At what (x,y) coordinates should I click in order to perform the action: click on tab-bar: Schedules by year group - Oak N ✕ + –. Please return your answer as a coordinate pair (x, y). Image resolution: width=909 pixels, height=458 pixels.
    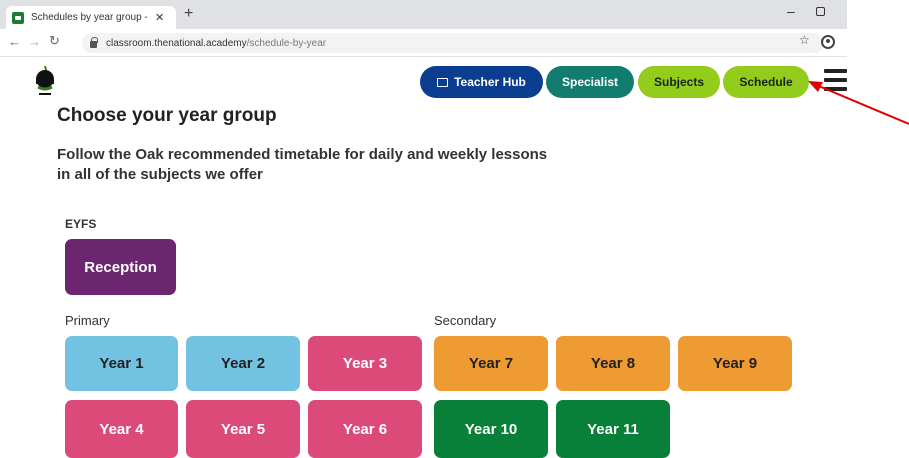
    Looking at the image, I should click on (423, 14).